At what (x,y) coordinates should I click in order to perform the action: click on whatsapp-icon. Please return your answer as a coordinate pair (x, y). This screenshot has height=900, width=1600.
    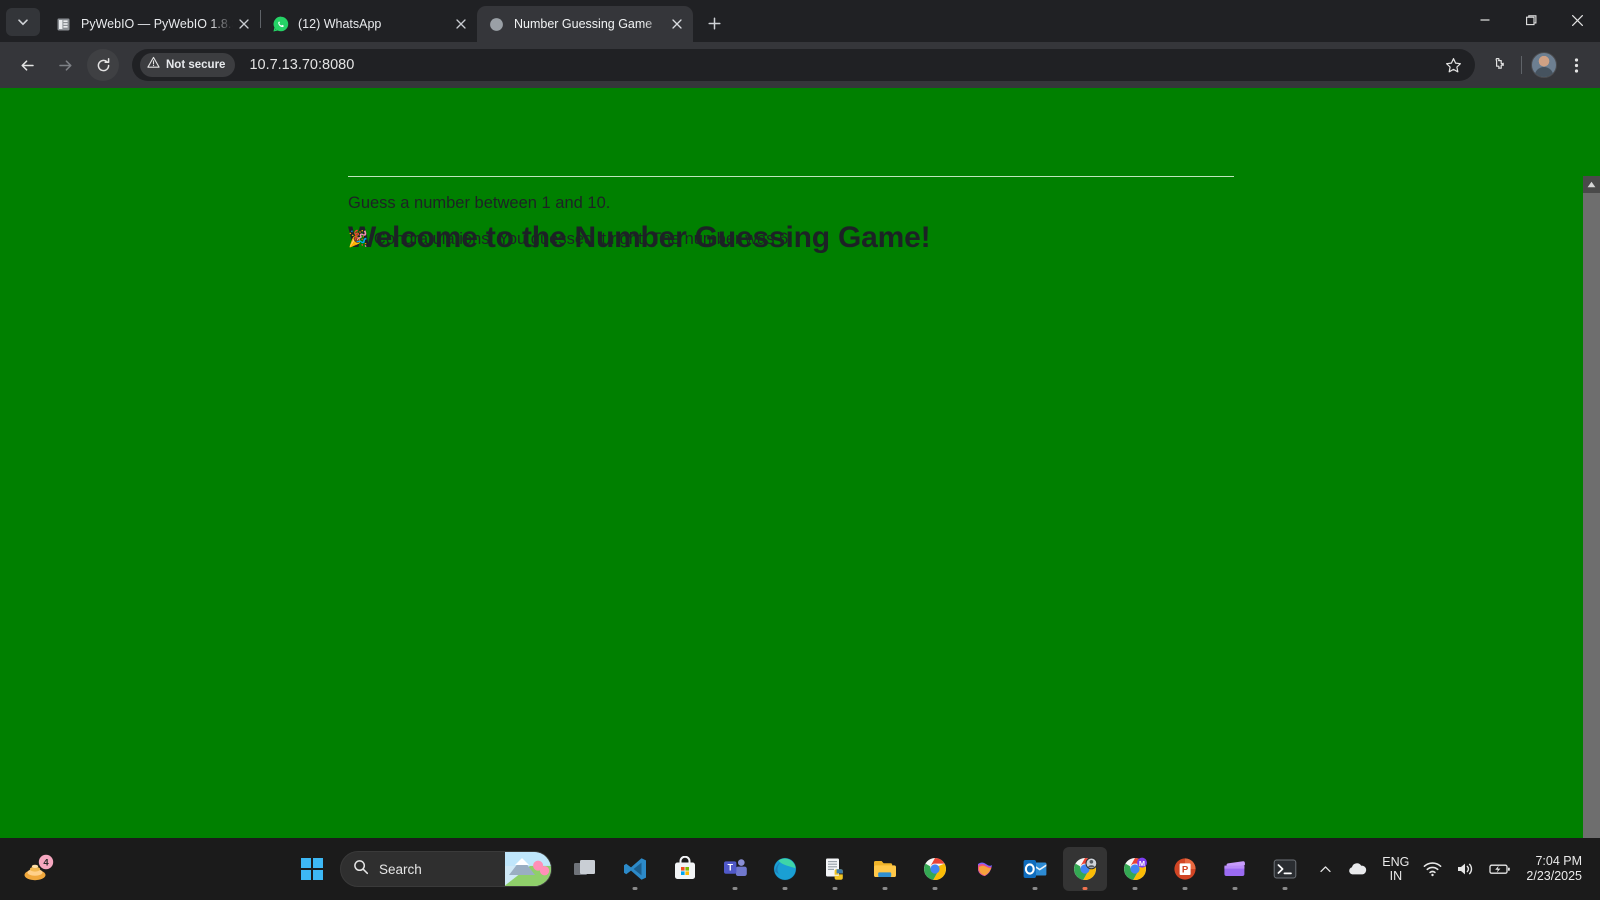
    Looking at the image, I should click on (280, 24).